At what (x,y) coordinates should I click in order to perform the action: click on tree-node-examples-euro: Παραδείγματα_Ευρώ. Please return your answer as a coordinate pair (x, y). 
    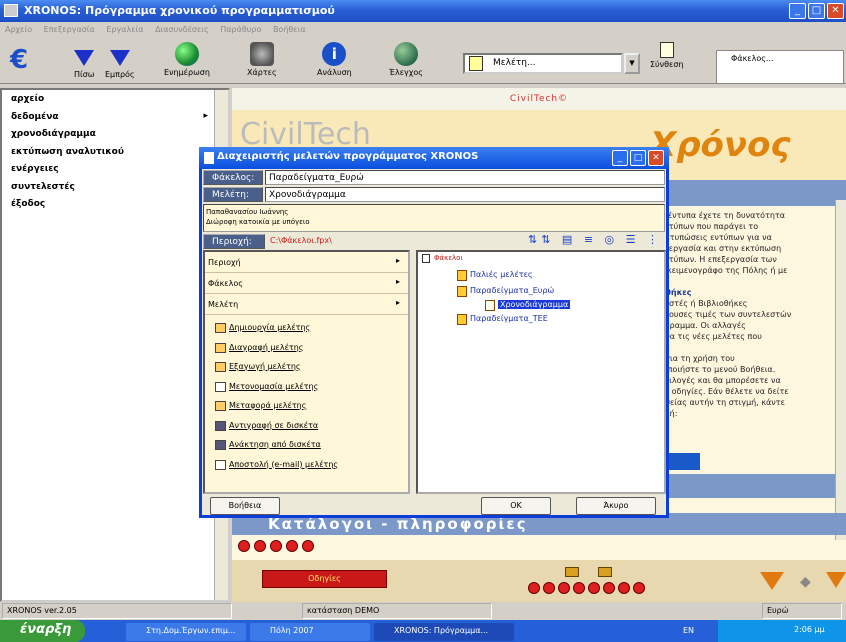
    Looking at the image, I should click on (505, 291).